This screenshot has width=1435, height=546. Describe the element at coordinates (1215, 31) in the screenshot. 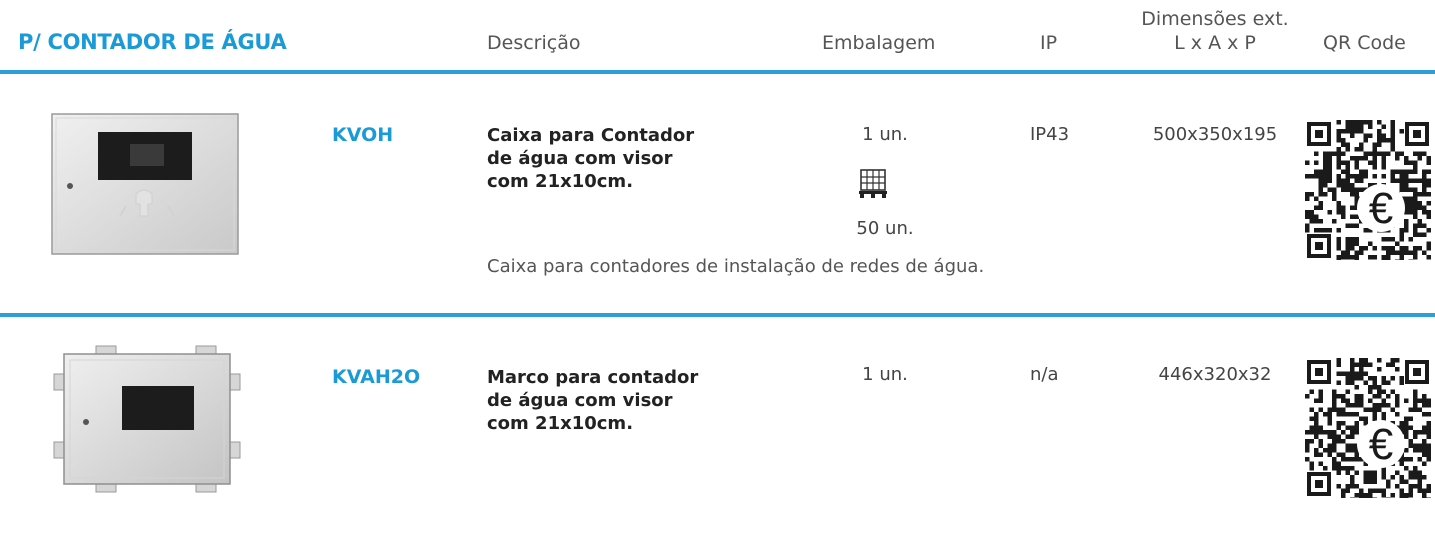

I see `column-header-dimensoes: Dimensões ext. L x A x P` at that location.